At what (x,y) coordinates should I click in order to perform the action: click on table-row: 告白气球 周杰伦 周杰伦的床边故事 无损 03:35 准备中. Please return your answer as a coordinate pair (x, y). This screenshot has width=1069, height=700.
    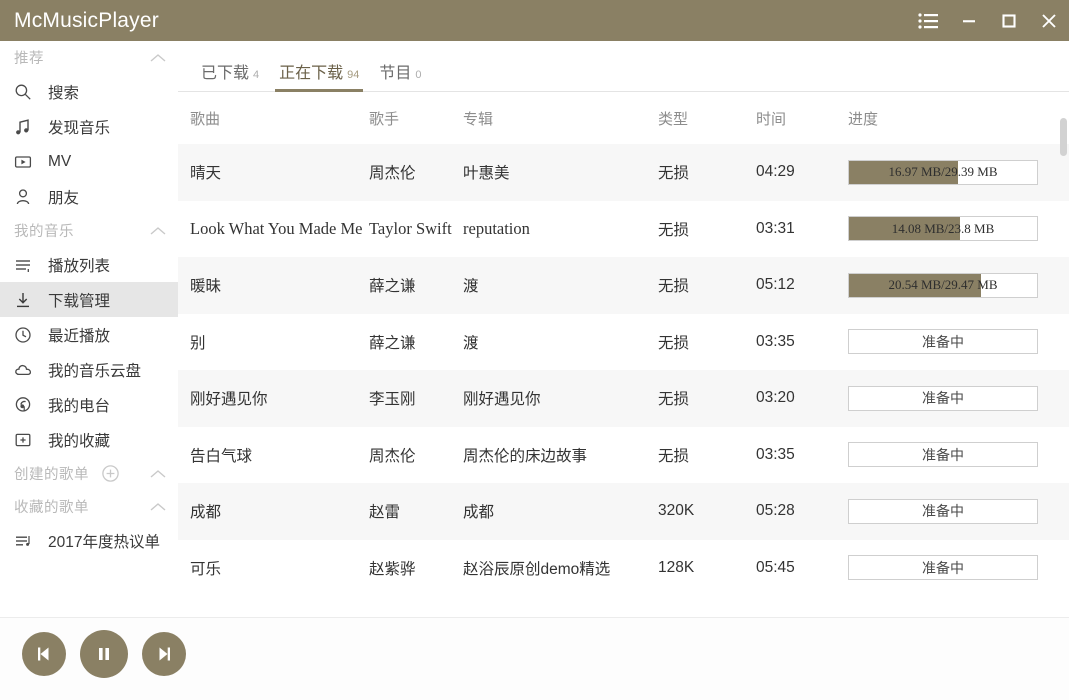
    Looking at the image, I should click on (623, 455).